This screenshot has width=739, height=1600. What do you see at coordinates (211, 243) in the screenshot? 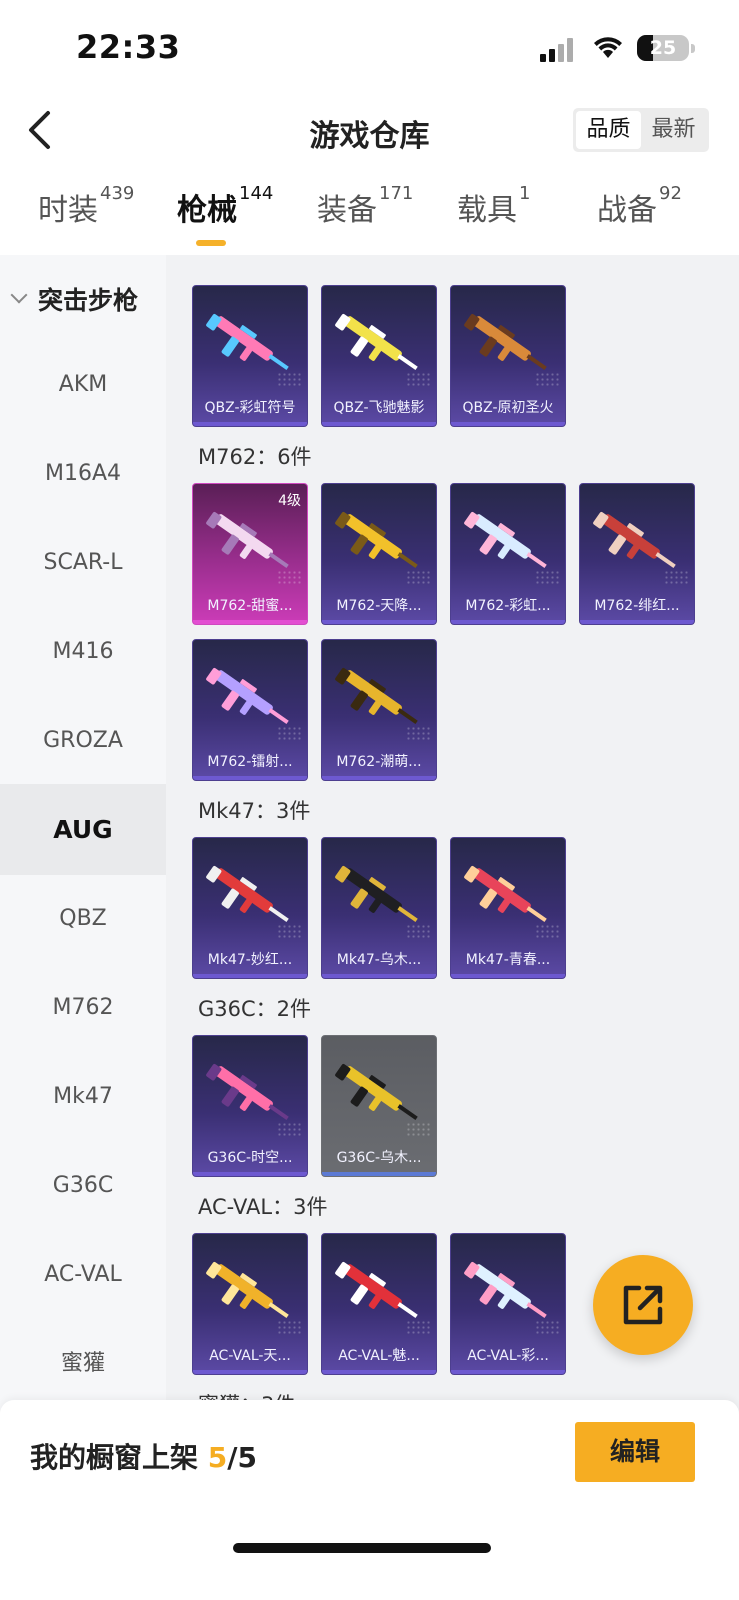
I see `active-tab-indicator` at bounding box center [211, 243].